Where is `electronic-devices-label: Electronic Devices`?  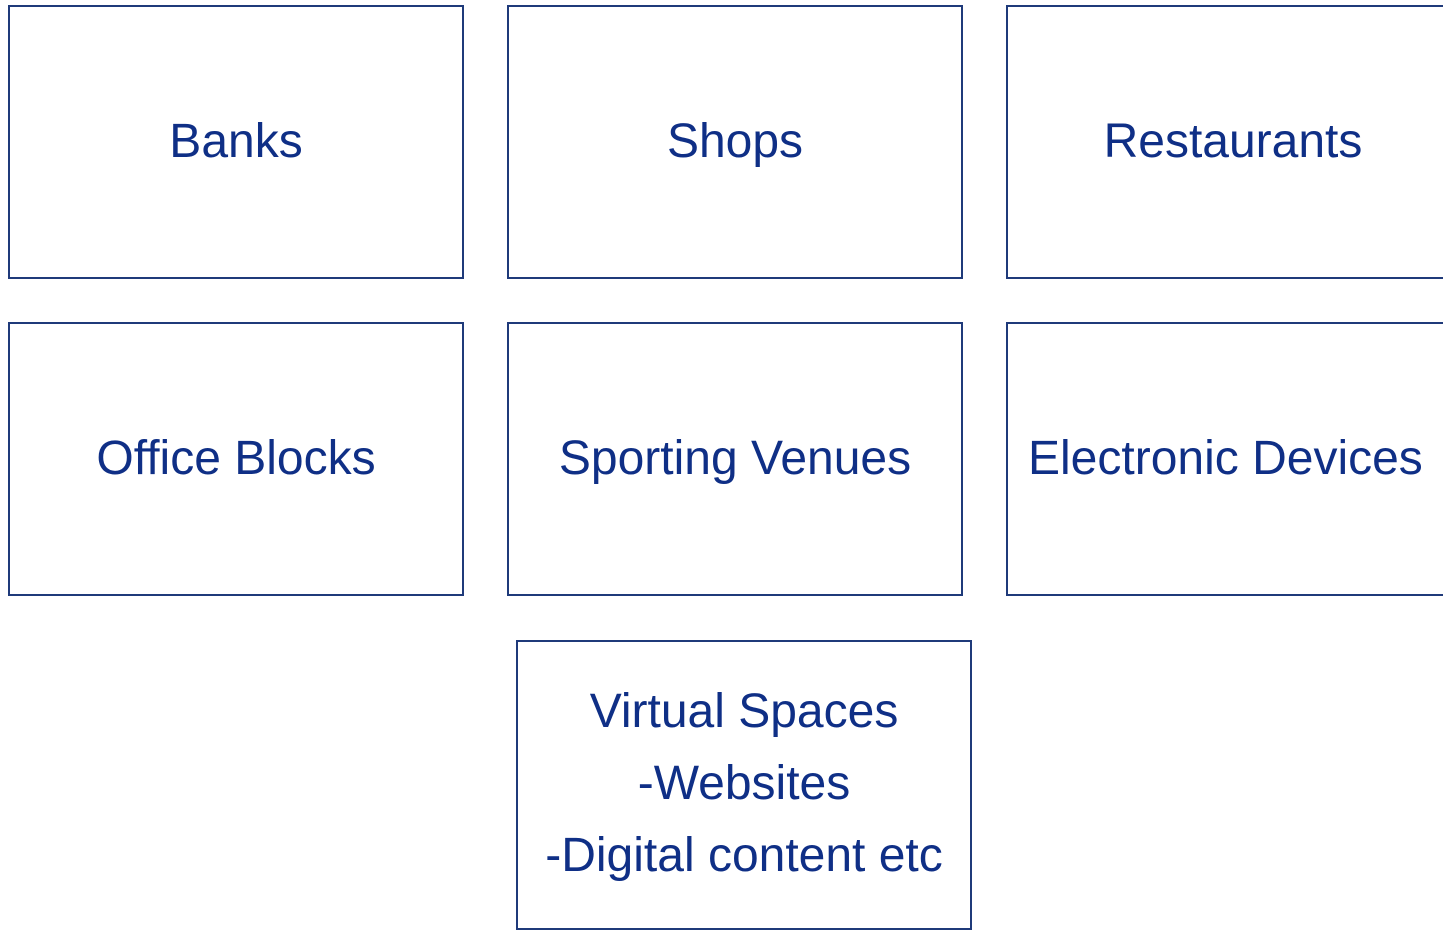
electronic-devices-label: Electronic Devices is located at coordinates (1225, 458).